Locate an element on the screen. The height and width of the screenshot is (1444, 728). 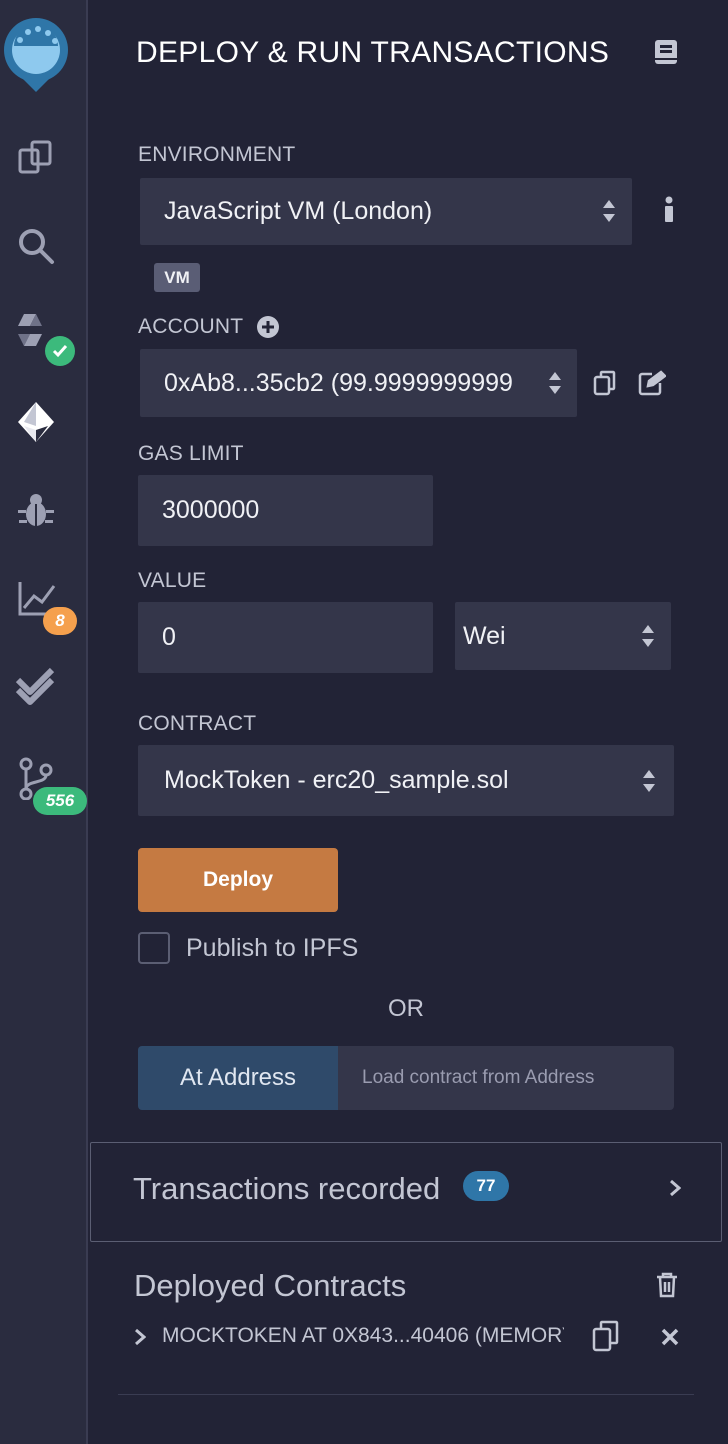
account-value: 0xAb8...35cb2 (99.9999999999 is located at coordinates (338, 382).